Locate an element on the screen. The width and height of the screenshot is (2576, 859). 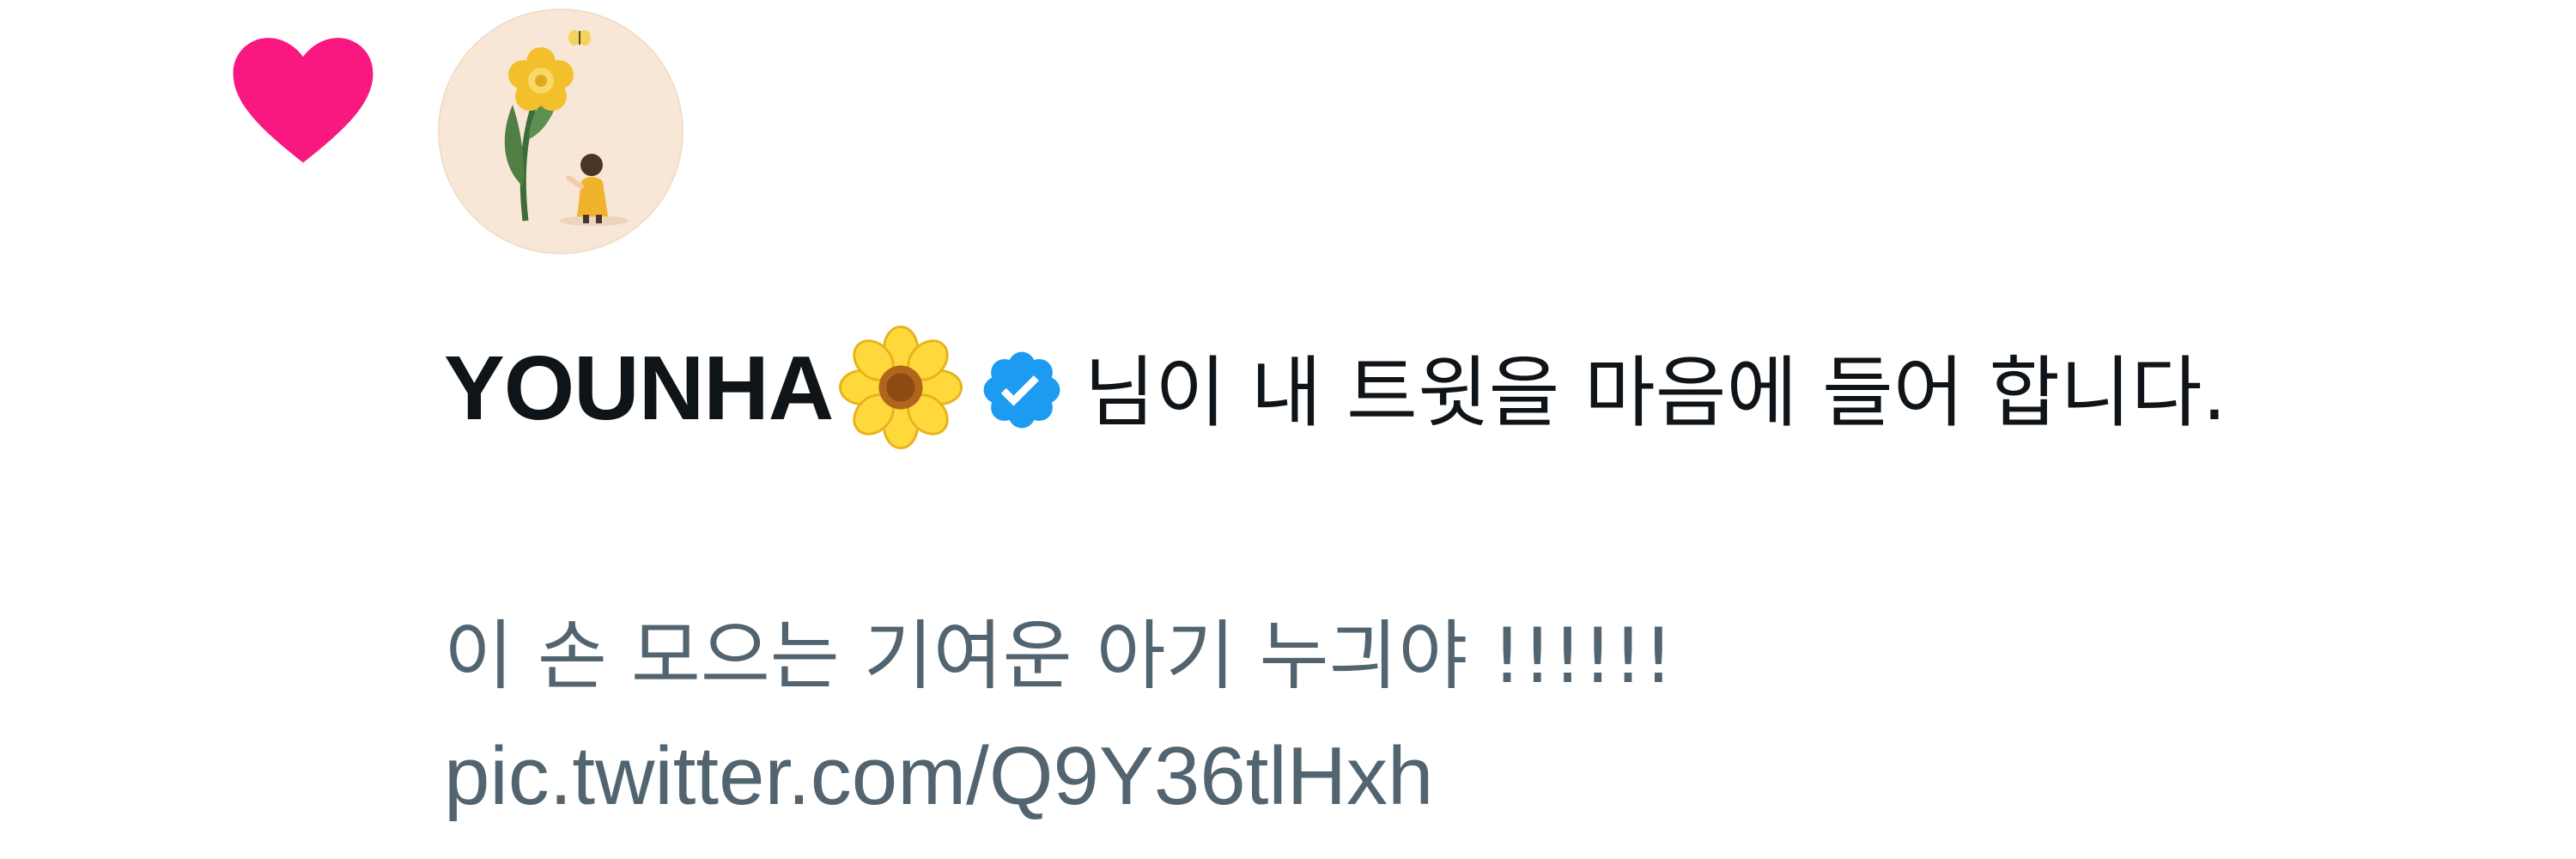
like-action-text: 님이 내 트윗을 마음에 들어 합니다. is located at coordinates (1656, 393).